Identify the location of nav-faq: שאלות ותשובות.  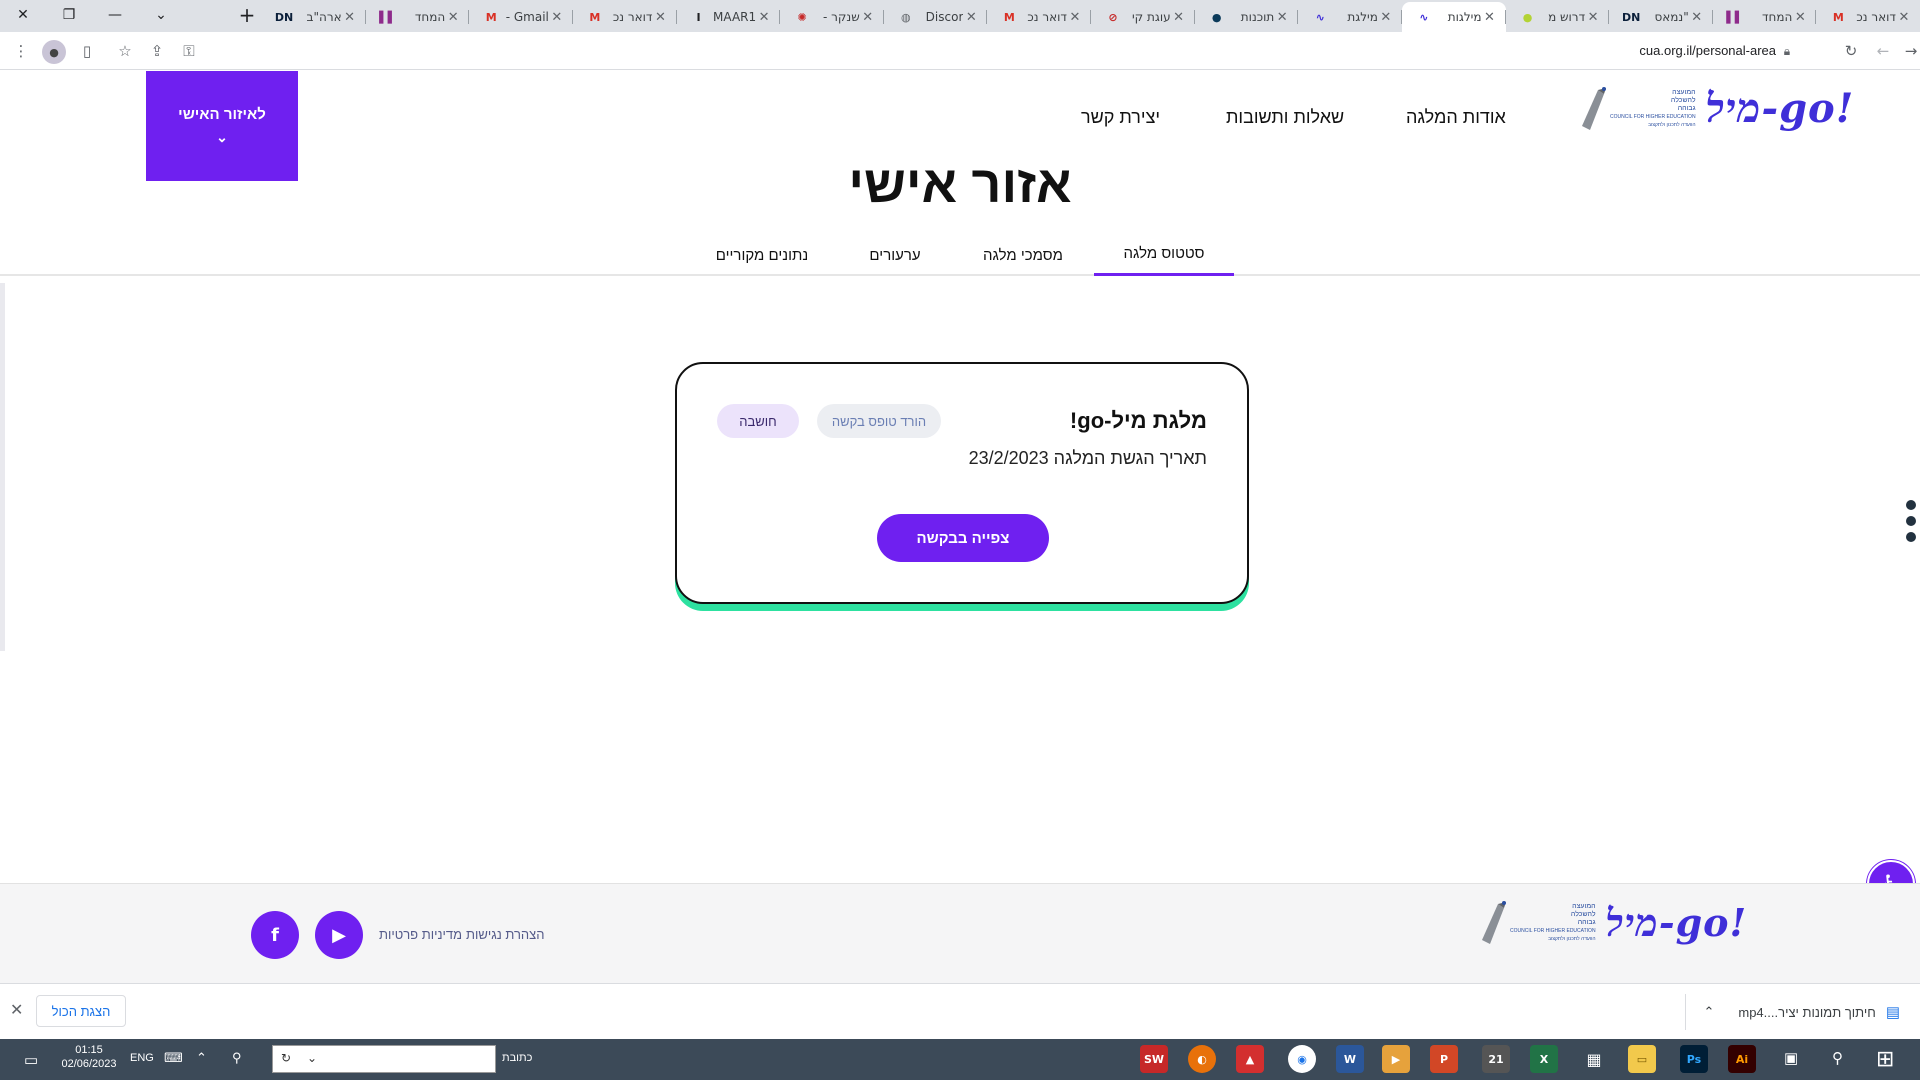
(1285, 117).